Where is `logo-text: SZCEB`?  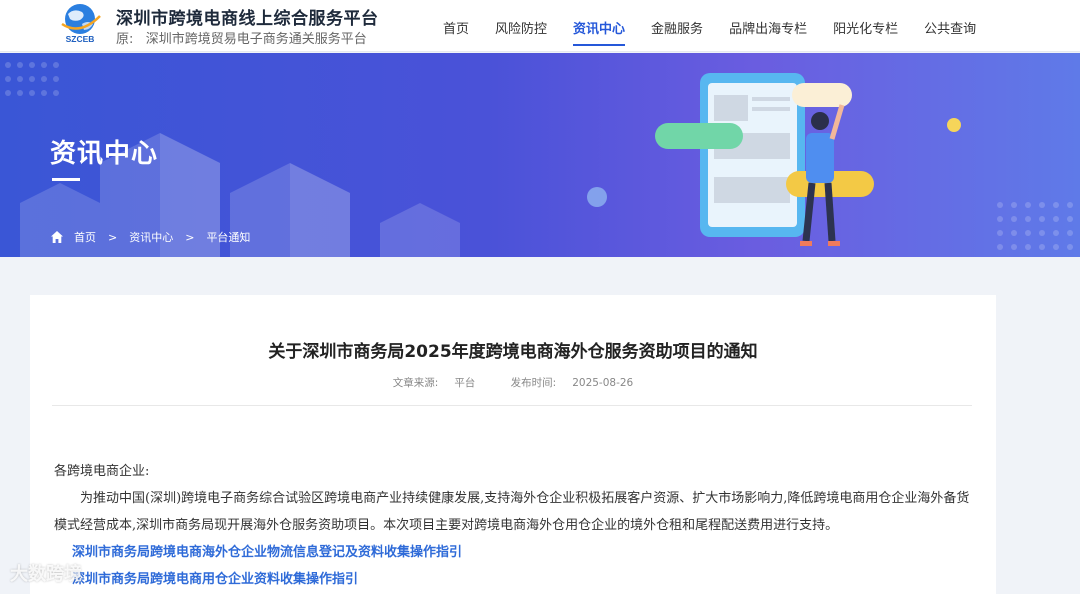 logo-text: SZCEB is located at coordinates (80, 39).